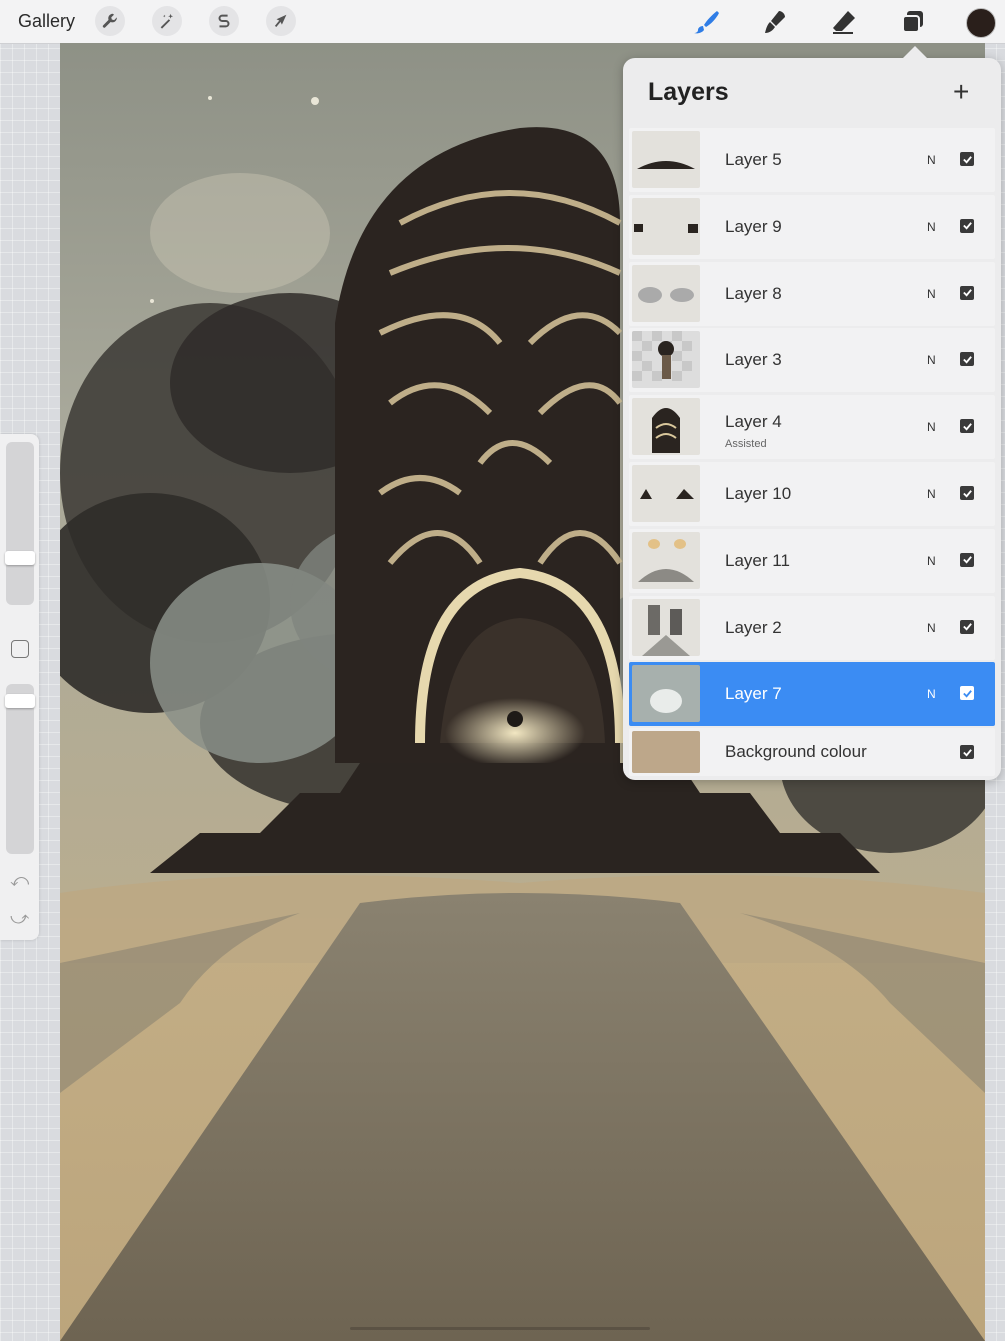 The height and width of the screenshot is (1341, 1005). Describe the element at coordinates (812, 627) in the screenshot. I see `layer-row: Layer 2 N` at that location.